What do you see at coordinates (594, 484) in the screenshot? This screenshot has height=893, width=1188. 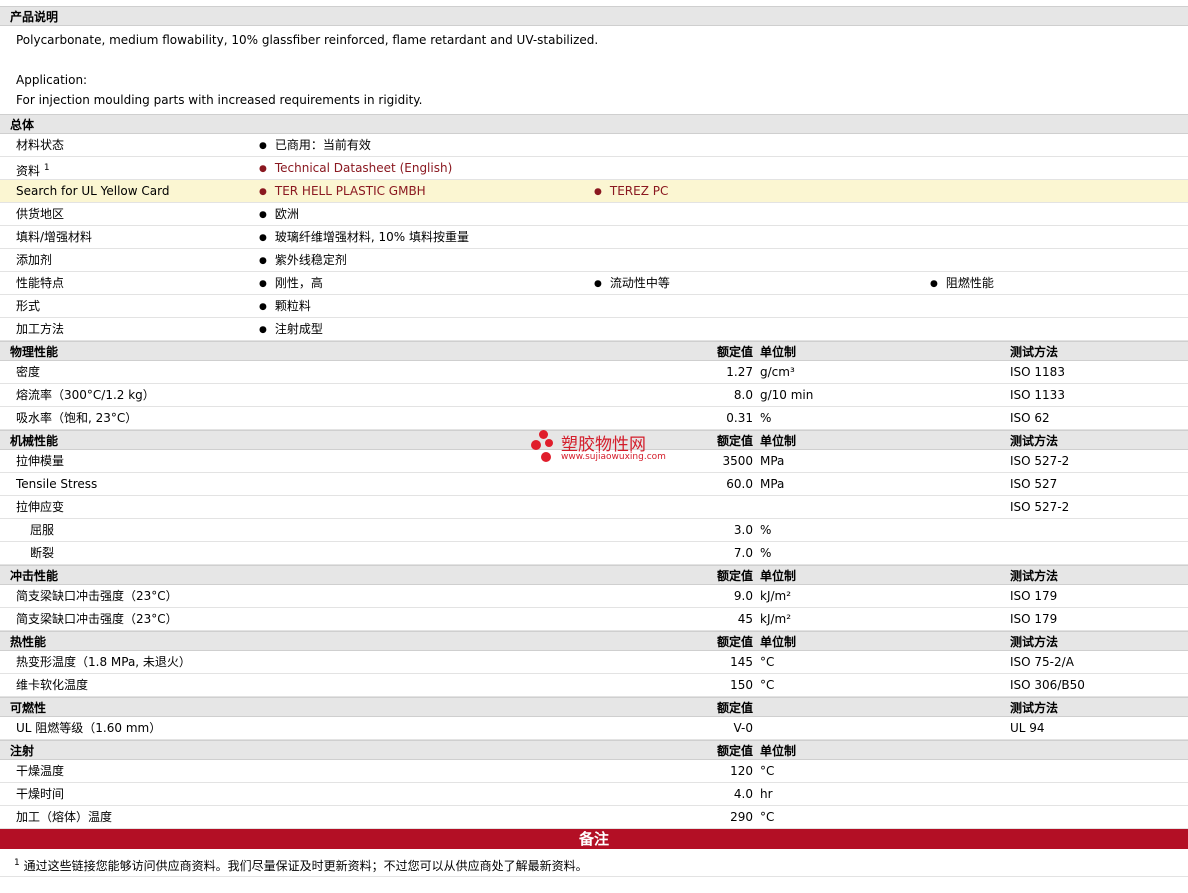 I see `property-row: Tensile Stress 60.0 MPa ISO 527` at bounding box center [594, 484].